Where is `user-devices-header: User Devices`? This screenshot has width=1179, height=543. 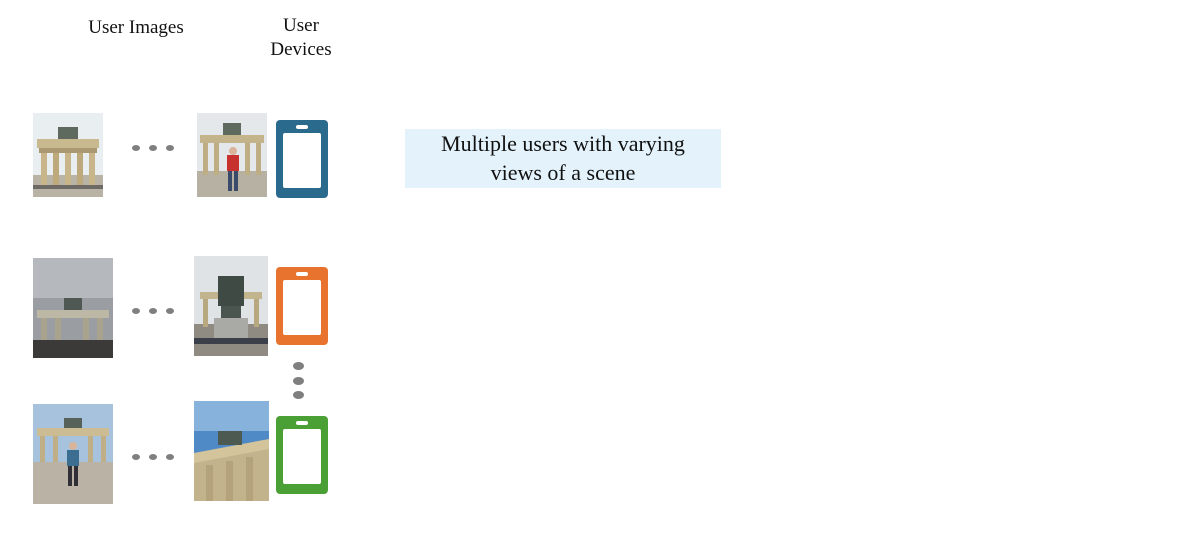
user-devices-header: User Devices is located at coordinates (301, 38).